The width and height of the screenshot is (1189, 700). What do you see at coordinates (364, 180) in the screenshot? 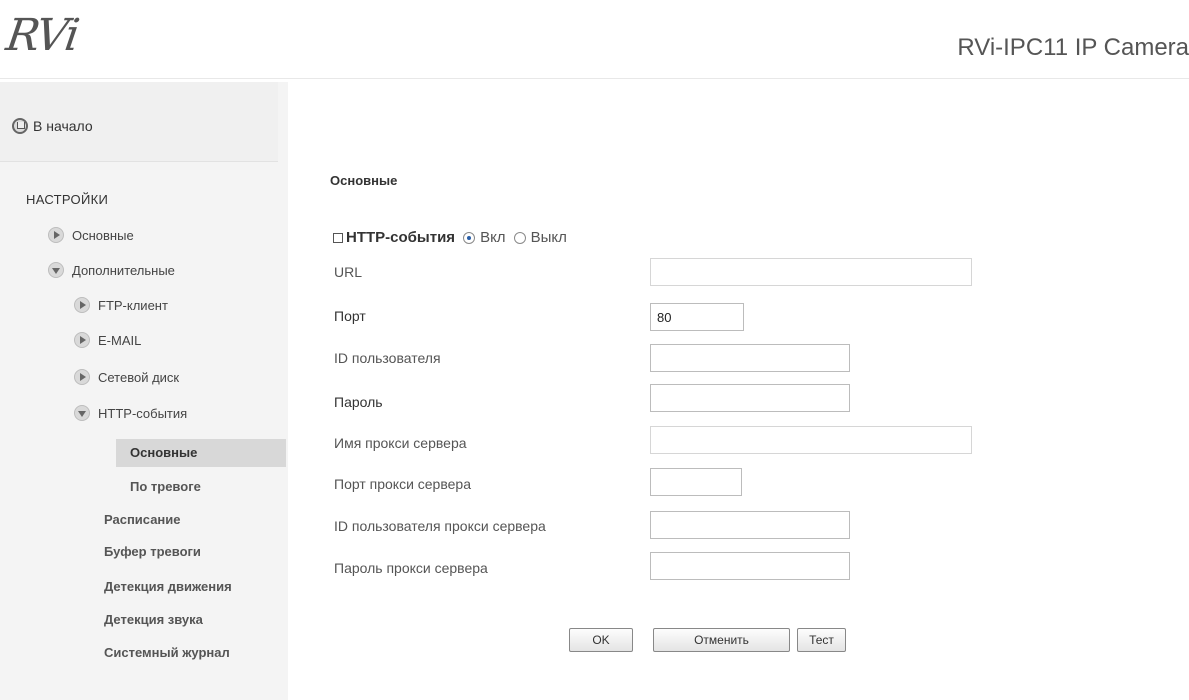
I see `page-title: Основные` at bounding box center [364, 180].